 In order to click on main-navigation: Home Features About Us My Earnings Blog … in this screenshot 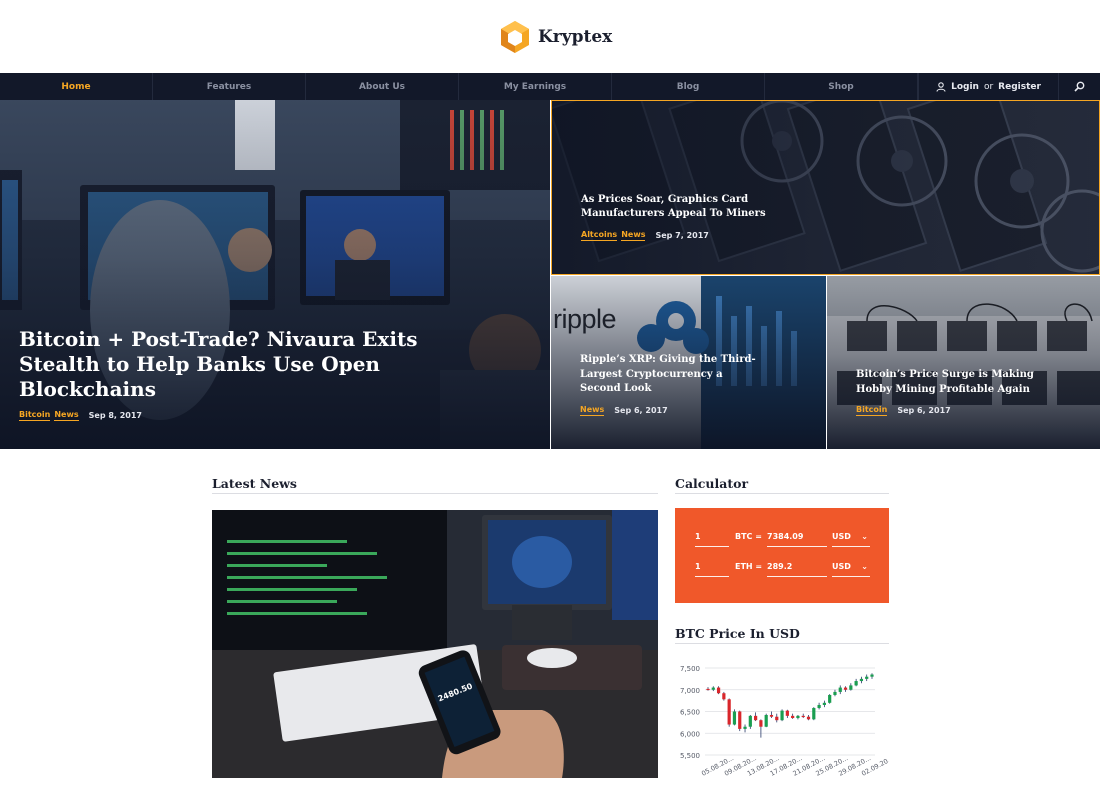, I will do `click(550, 86)`.